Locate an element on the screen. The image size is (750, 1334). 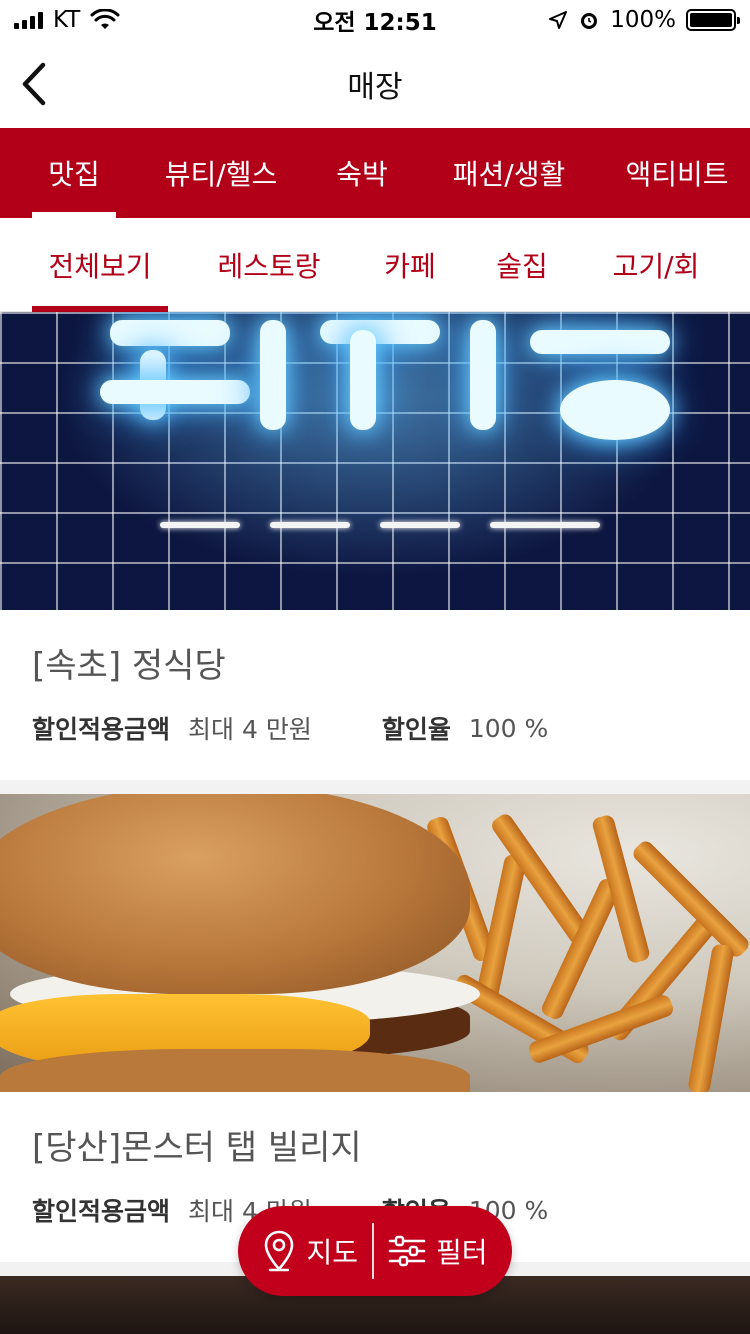
store-name: [당산]몬스터 탭 빌리지 is located at coordinates (197, 1148).